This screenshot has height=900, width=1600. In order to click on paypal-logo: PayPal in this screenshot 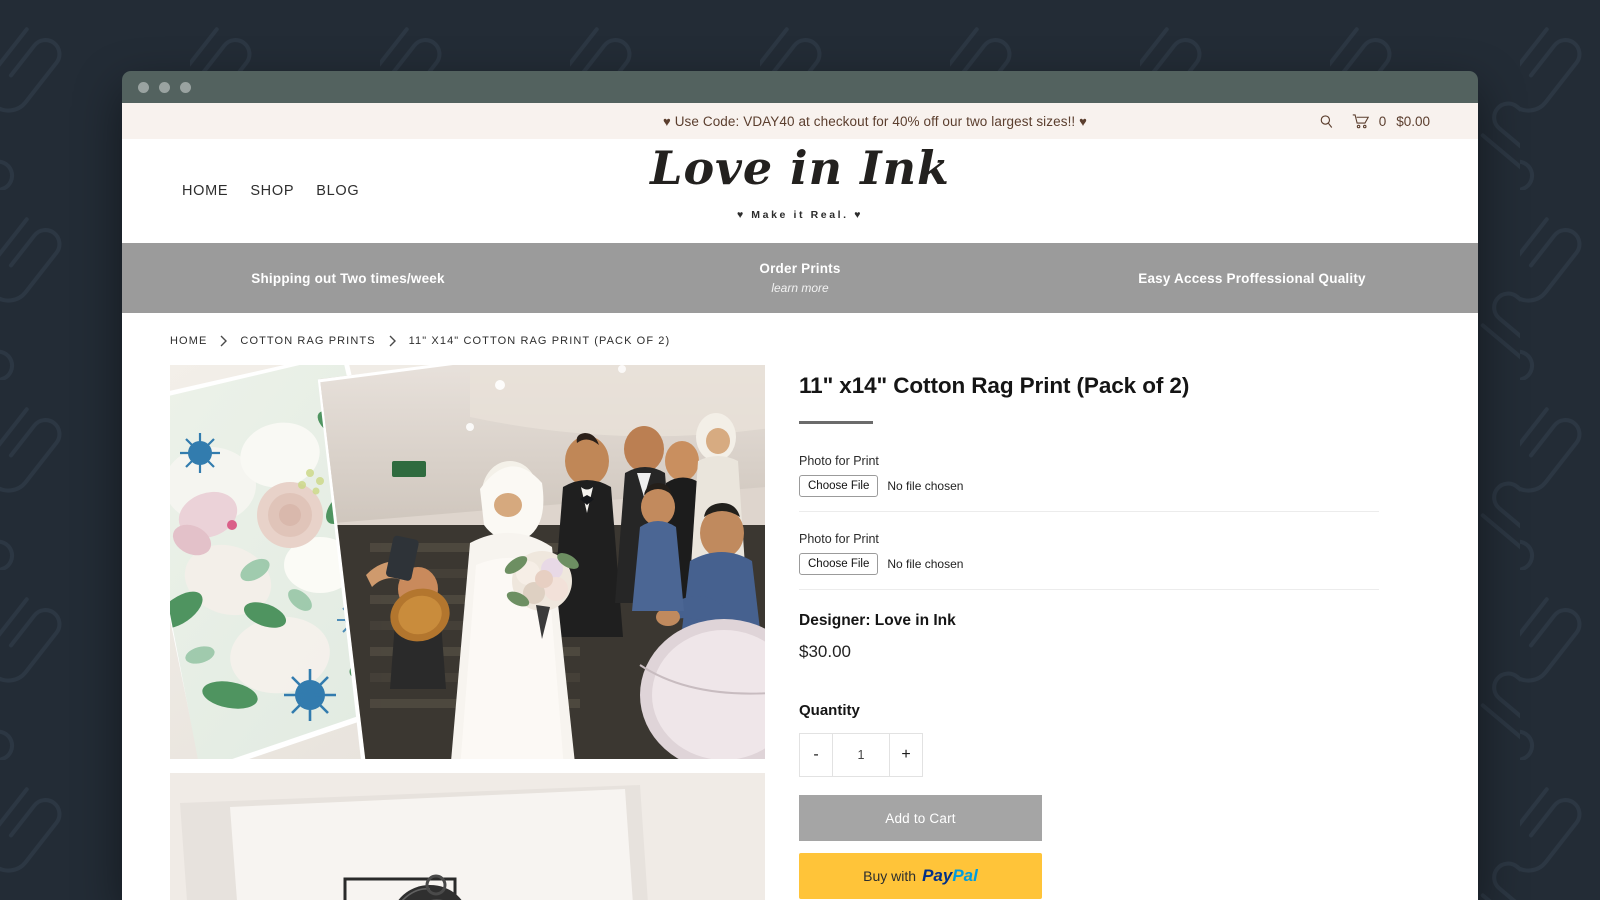, I will do `click(950, 875)`.